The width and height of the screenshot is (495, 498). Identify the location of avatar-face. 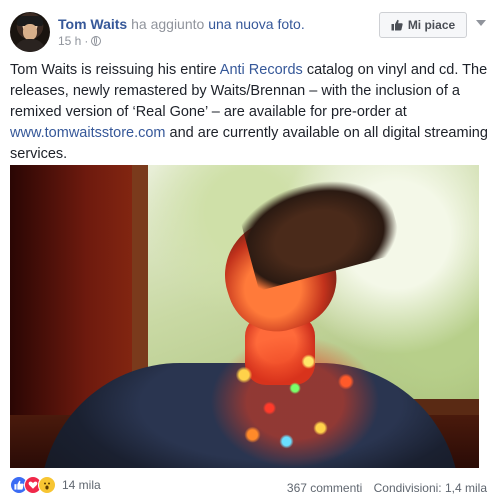
(30, 32).